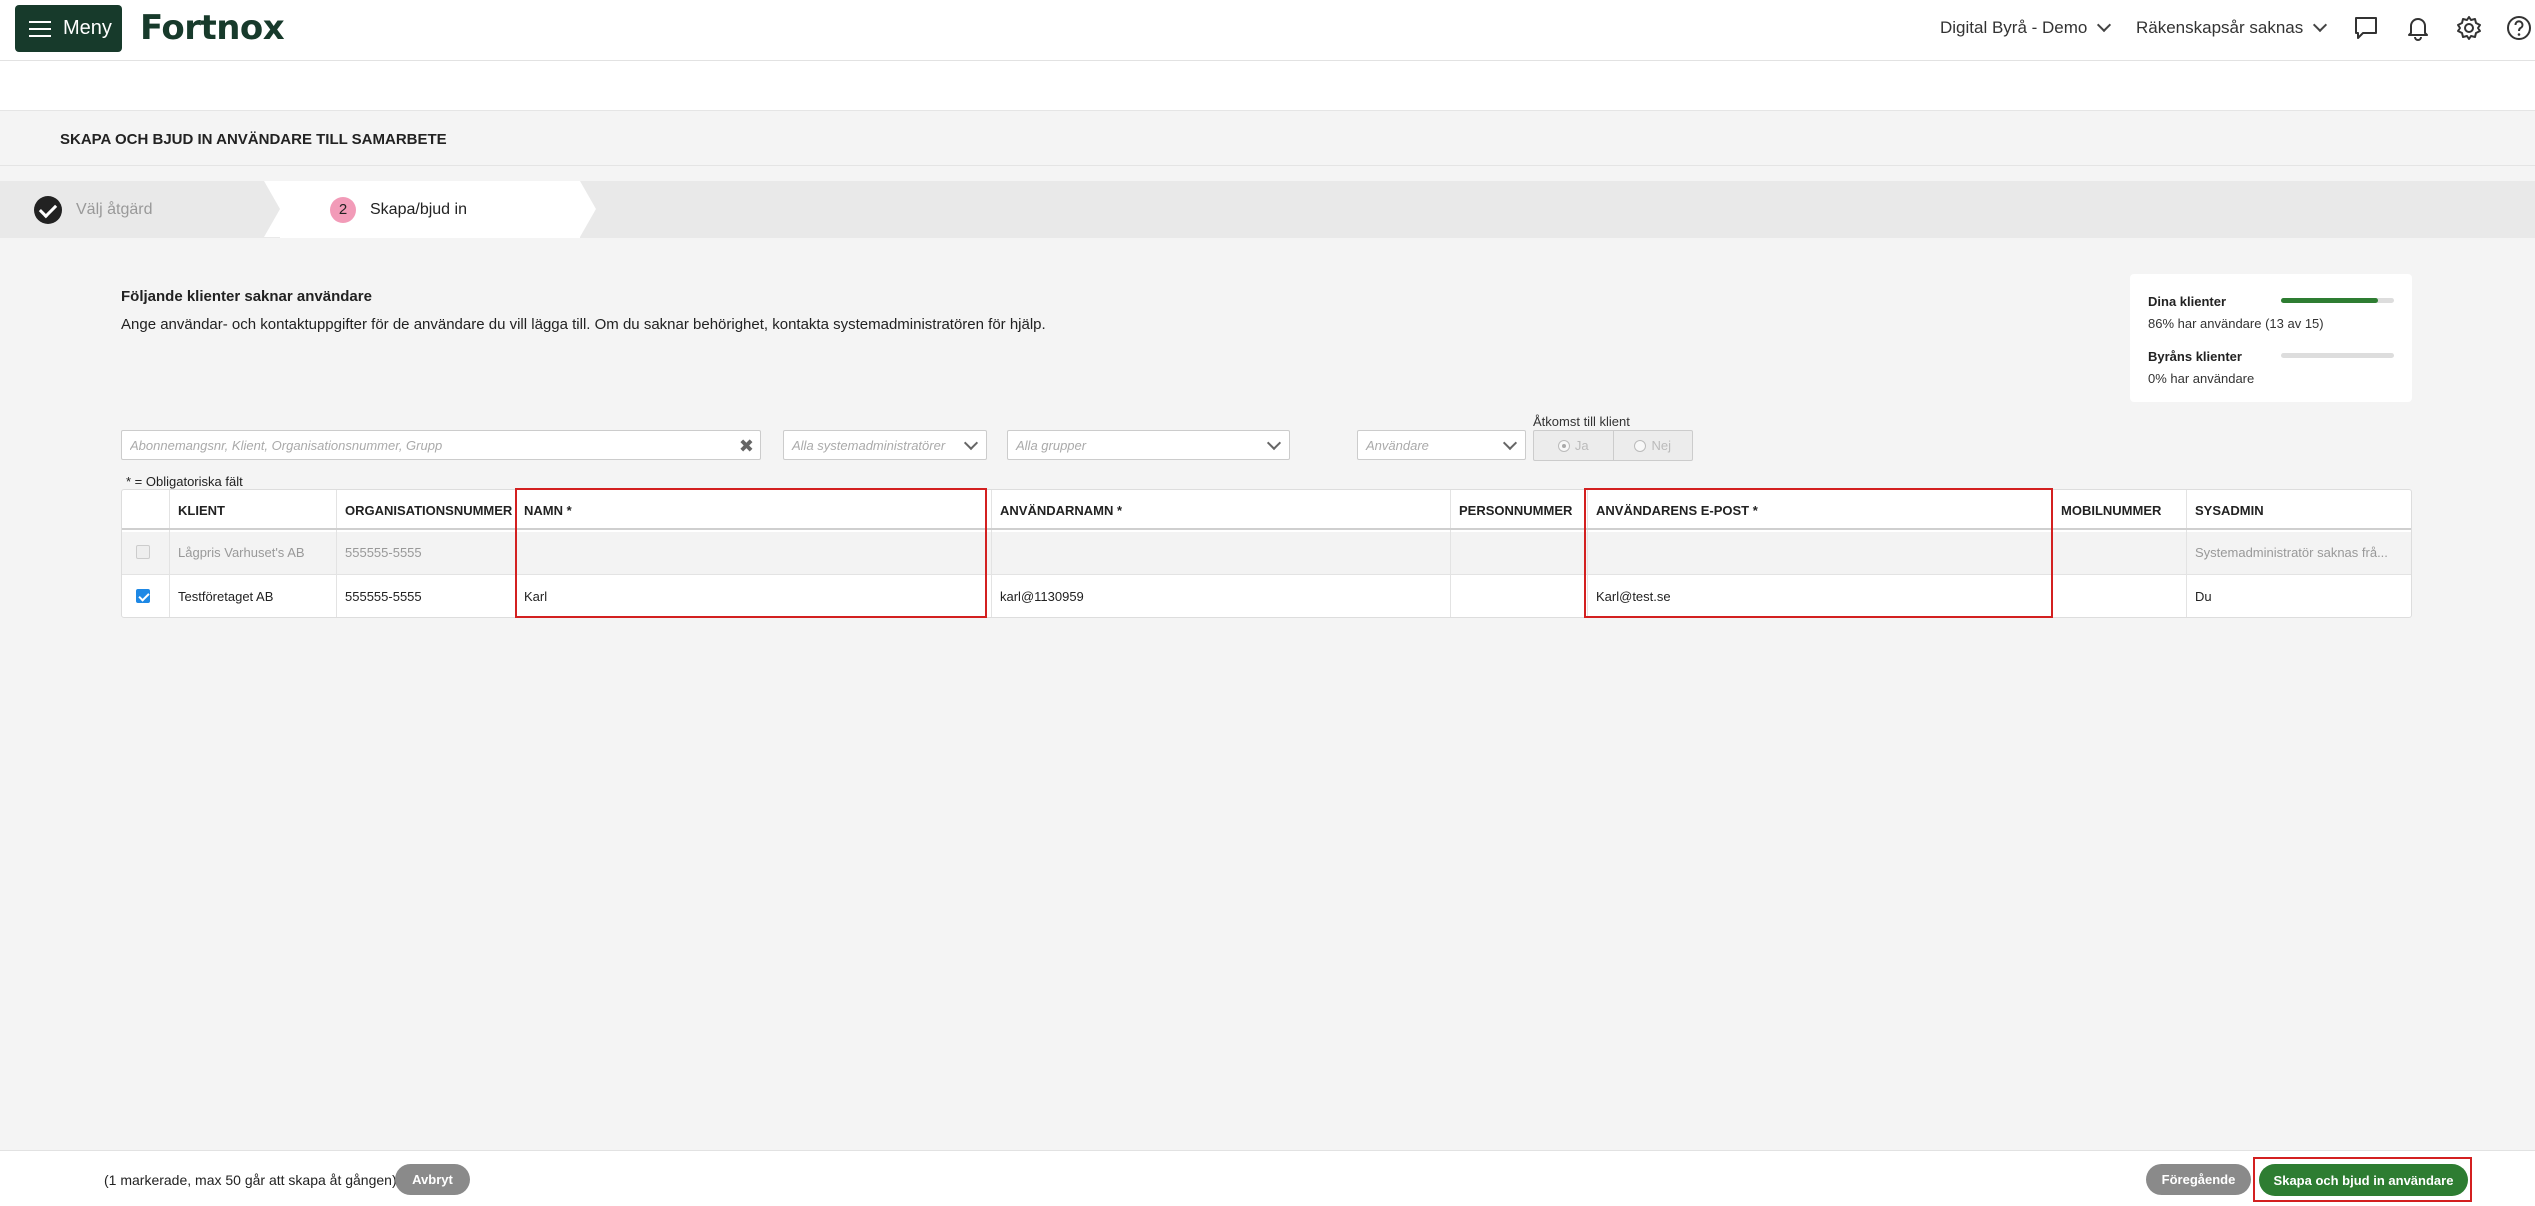 The width and height of the screenshot is (2535, 1206). What do you see at coordinates (869, 445) in the screenshot?
I see `sysadmin-filter-placeholder: Alla systemadministratörer` at bounding box center [869, 445].